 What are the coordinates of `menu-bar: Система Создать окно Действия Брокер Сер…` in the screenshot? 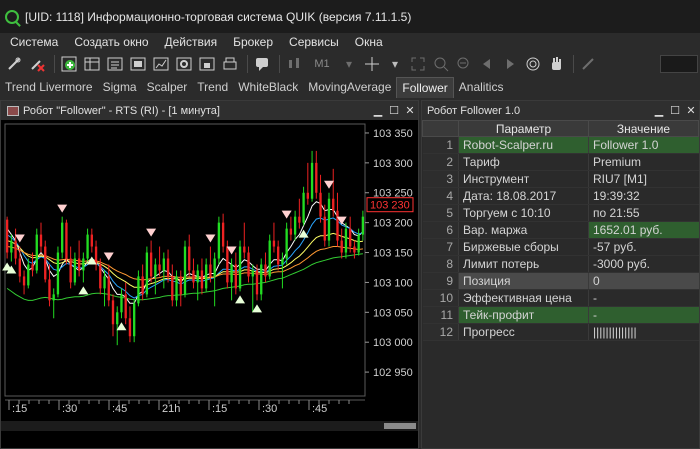 It's located at (350, 42).